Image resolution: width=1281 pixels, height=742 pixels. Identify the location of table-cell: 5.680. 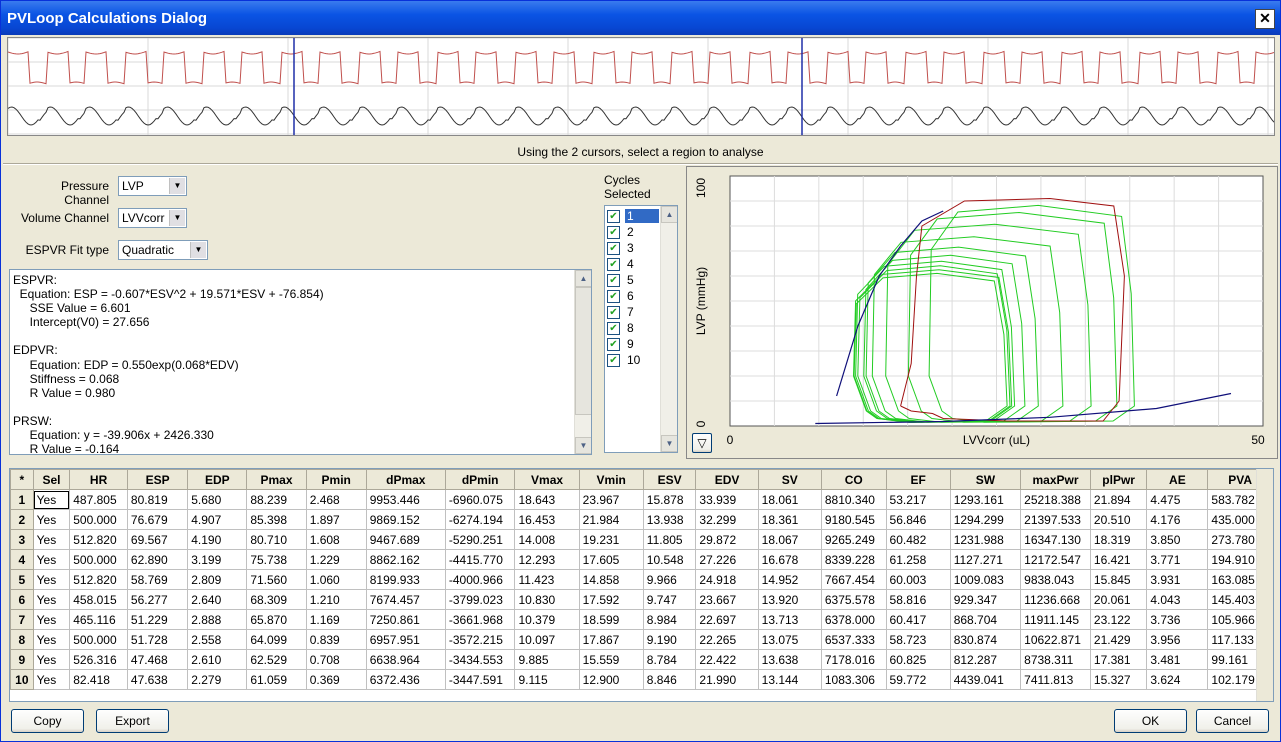
(217, 499).